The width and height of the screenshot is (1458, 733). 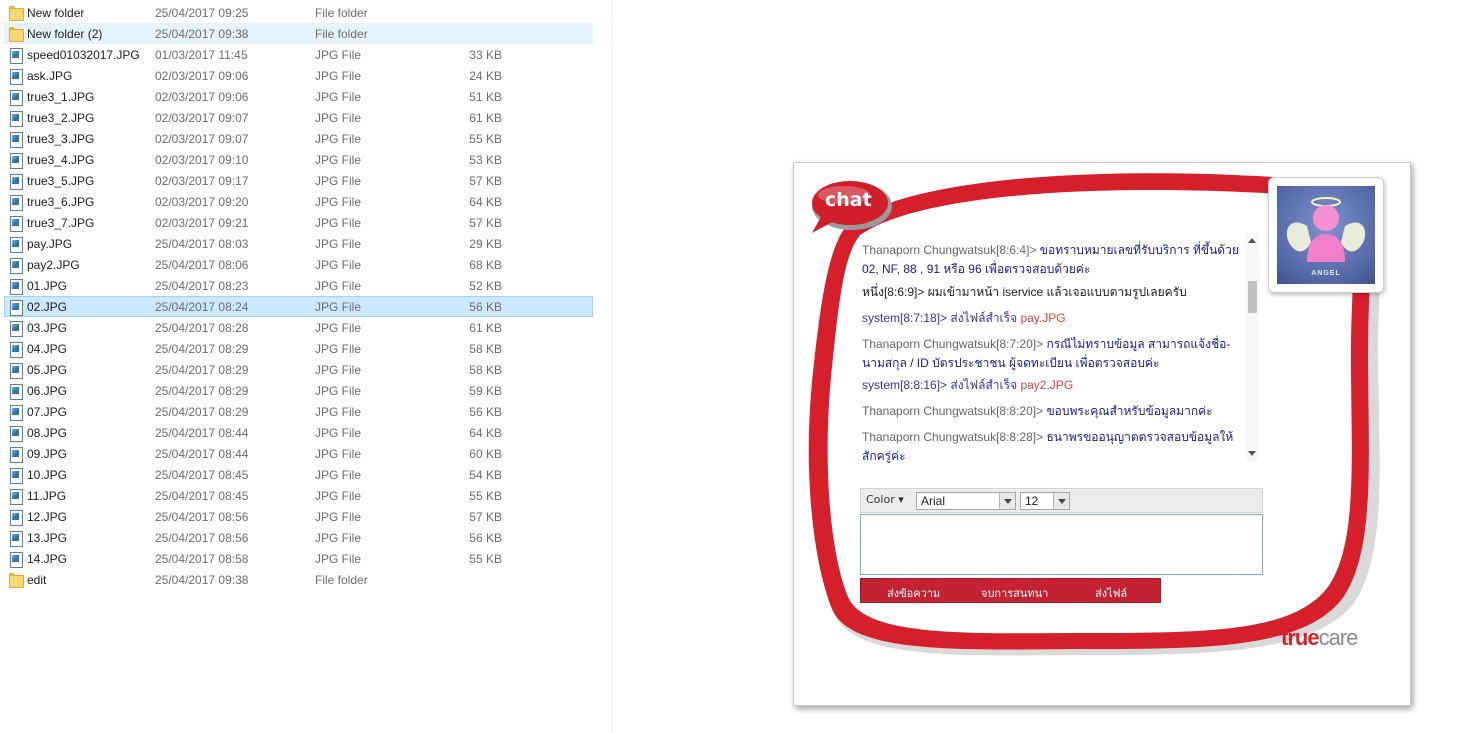 I want to click on pane-divider, so click(x=612, y=366).